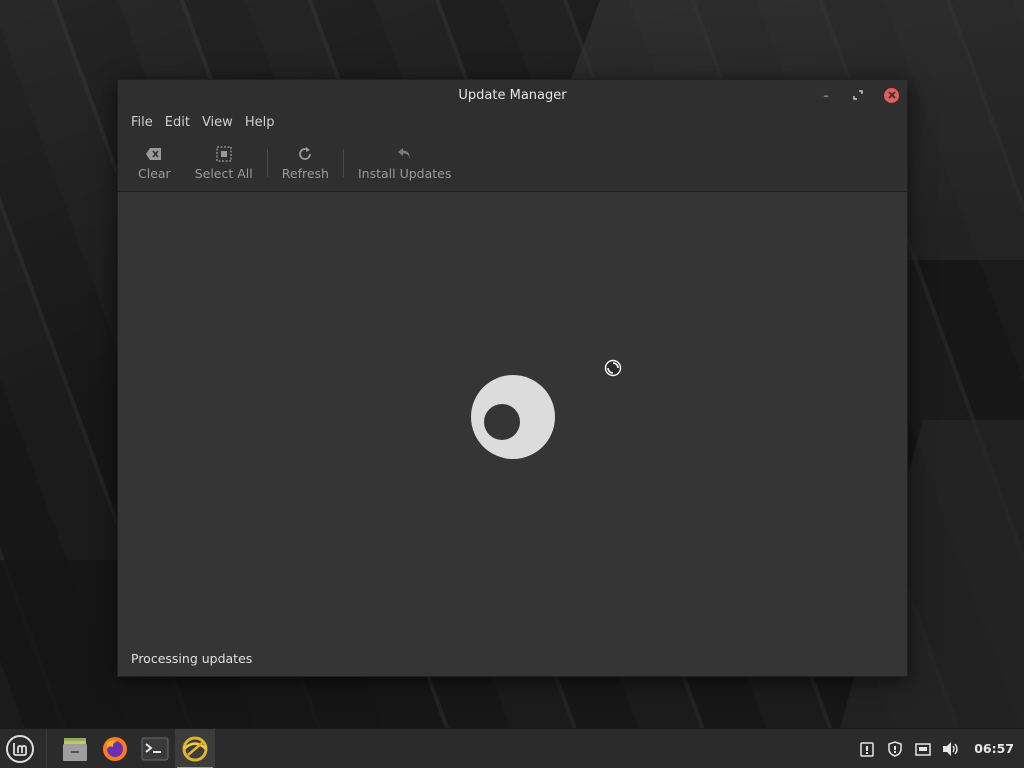  I want to click on clear-button: Clear, so click(154, 163).